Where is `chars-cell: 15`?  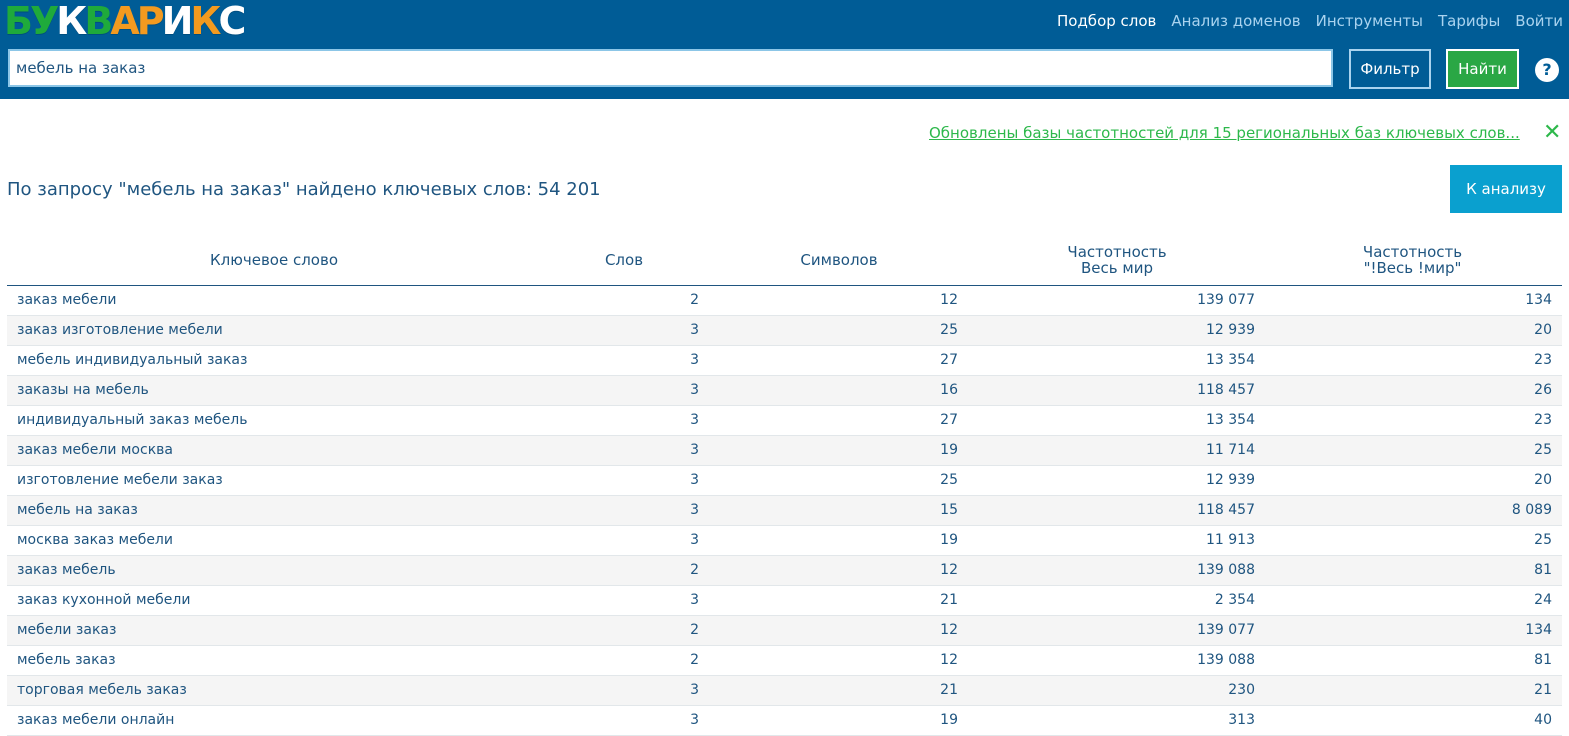
chars-cell: 15 is located at coordinates (949, 510).